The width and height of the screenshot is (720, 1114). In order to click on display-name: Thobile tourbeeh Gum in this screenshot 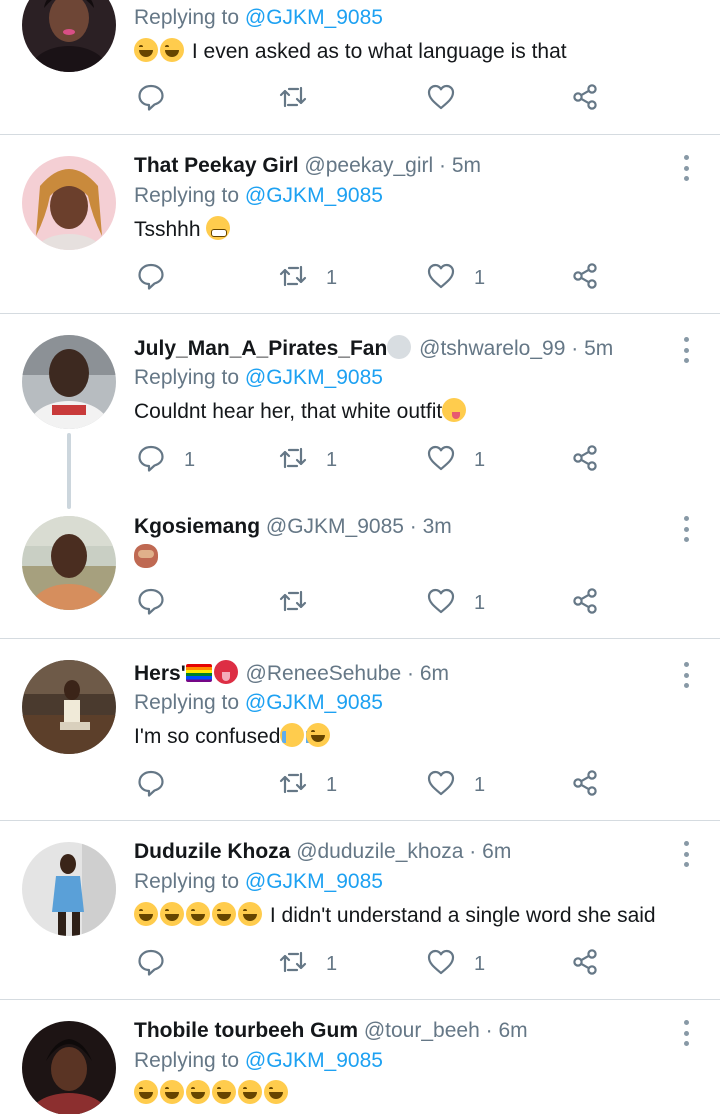, I will do `click(246, 1030)`.